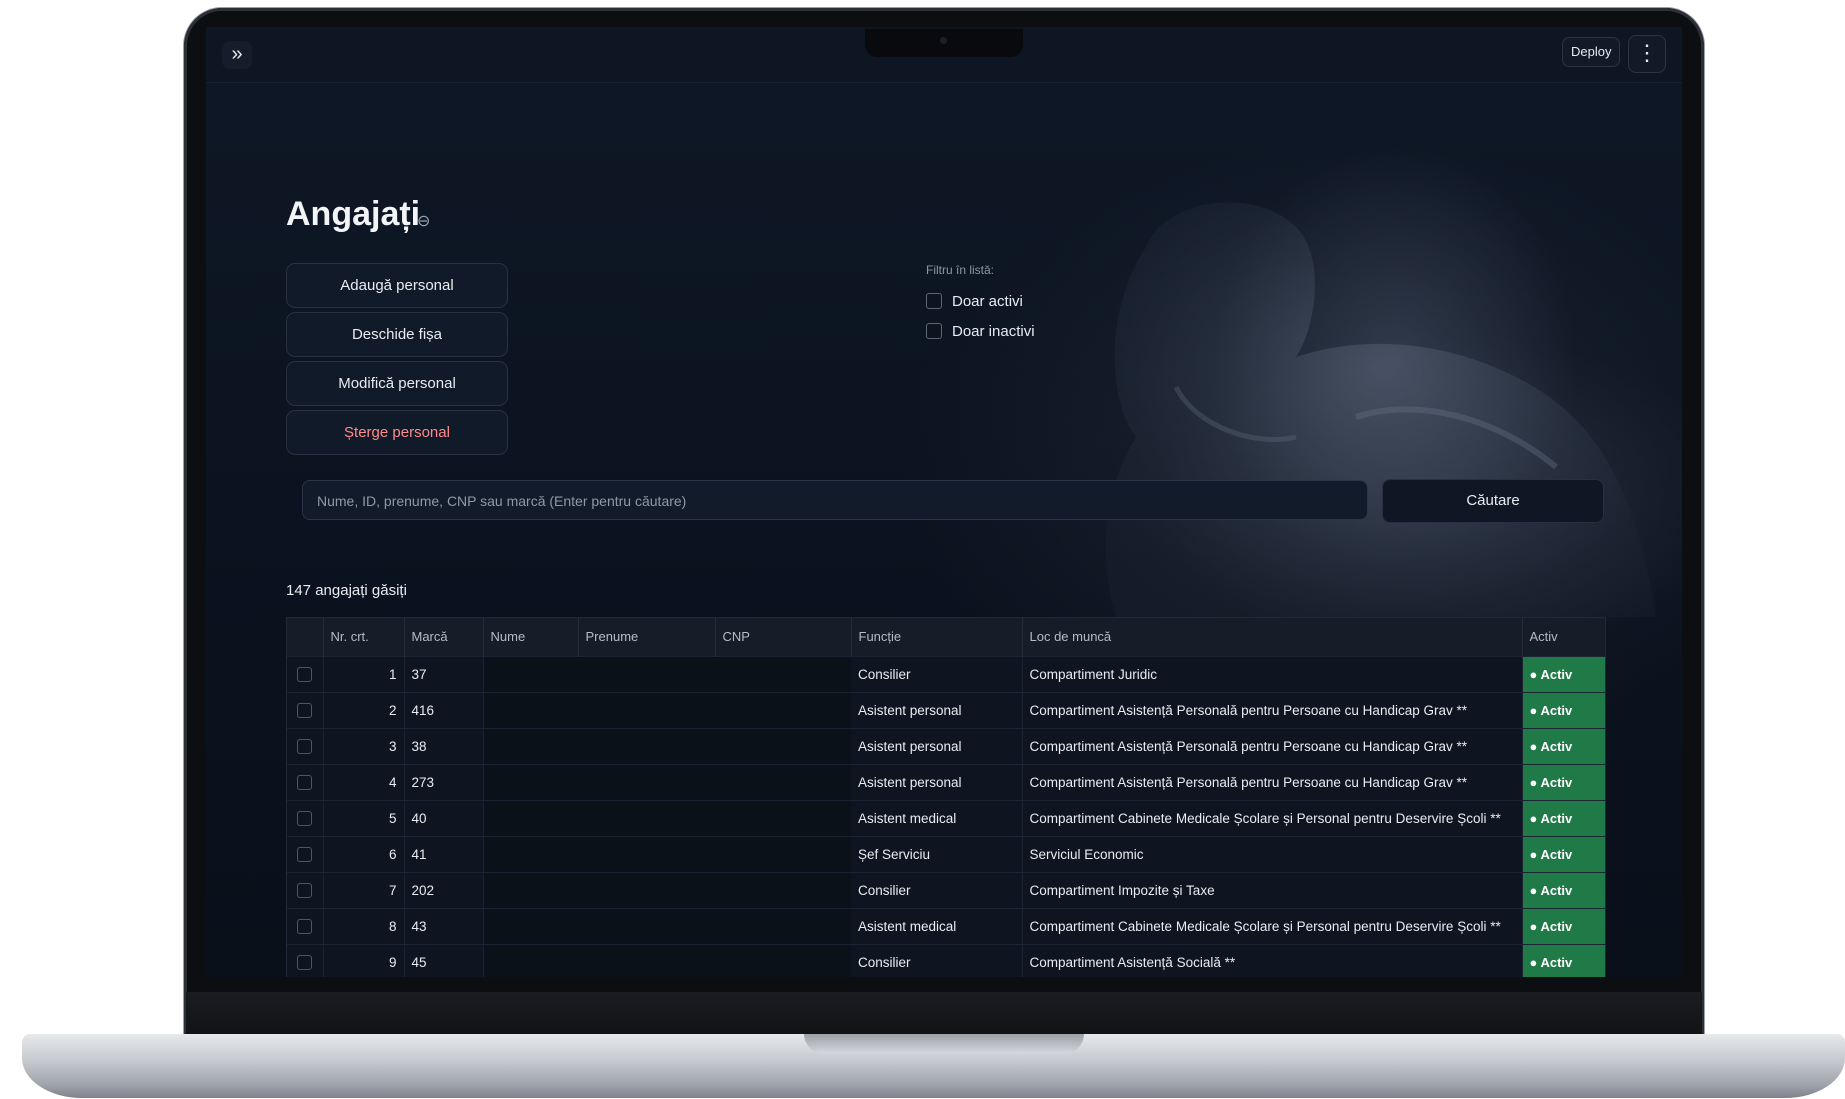 Image resolution: width=1845 pixels, height=1099 pixels. I want to click on table-row: 6 41 Șef Serviciu Serviciul Economic ● Activ, so click(946, 853).